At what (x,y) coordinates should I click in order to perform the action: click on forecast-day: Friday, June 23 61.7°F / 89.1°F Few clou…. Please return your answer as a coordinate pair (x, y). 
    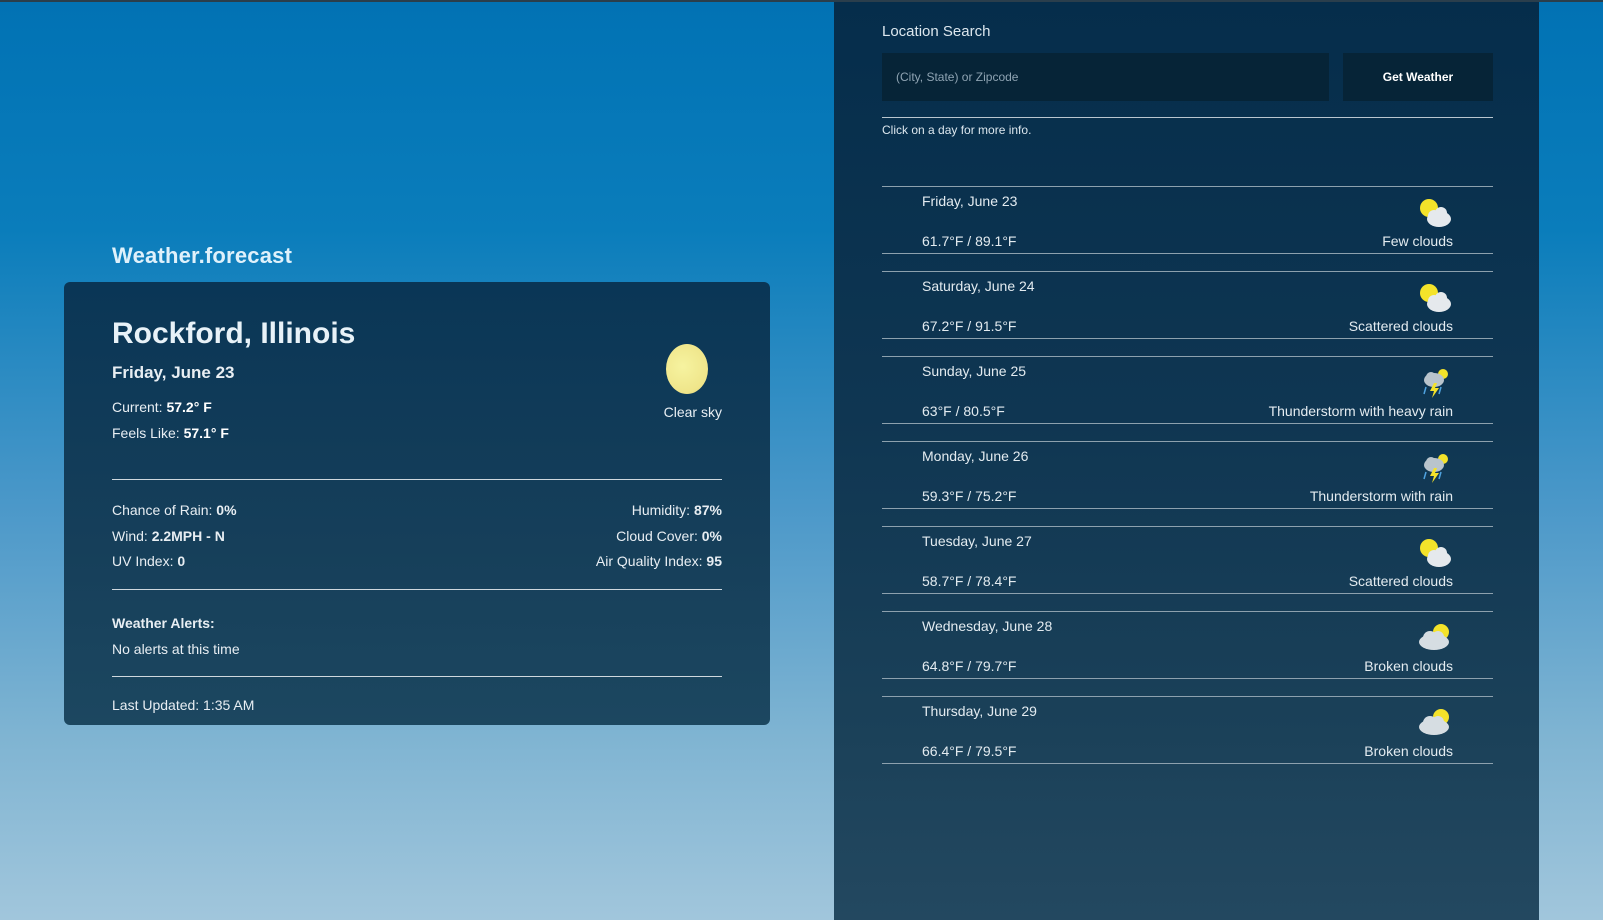
    Looking at the image, I should click on (1187, 220).